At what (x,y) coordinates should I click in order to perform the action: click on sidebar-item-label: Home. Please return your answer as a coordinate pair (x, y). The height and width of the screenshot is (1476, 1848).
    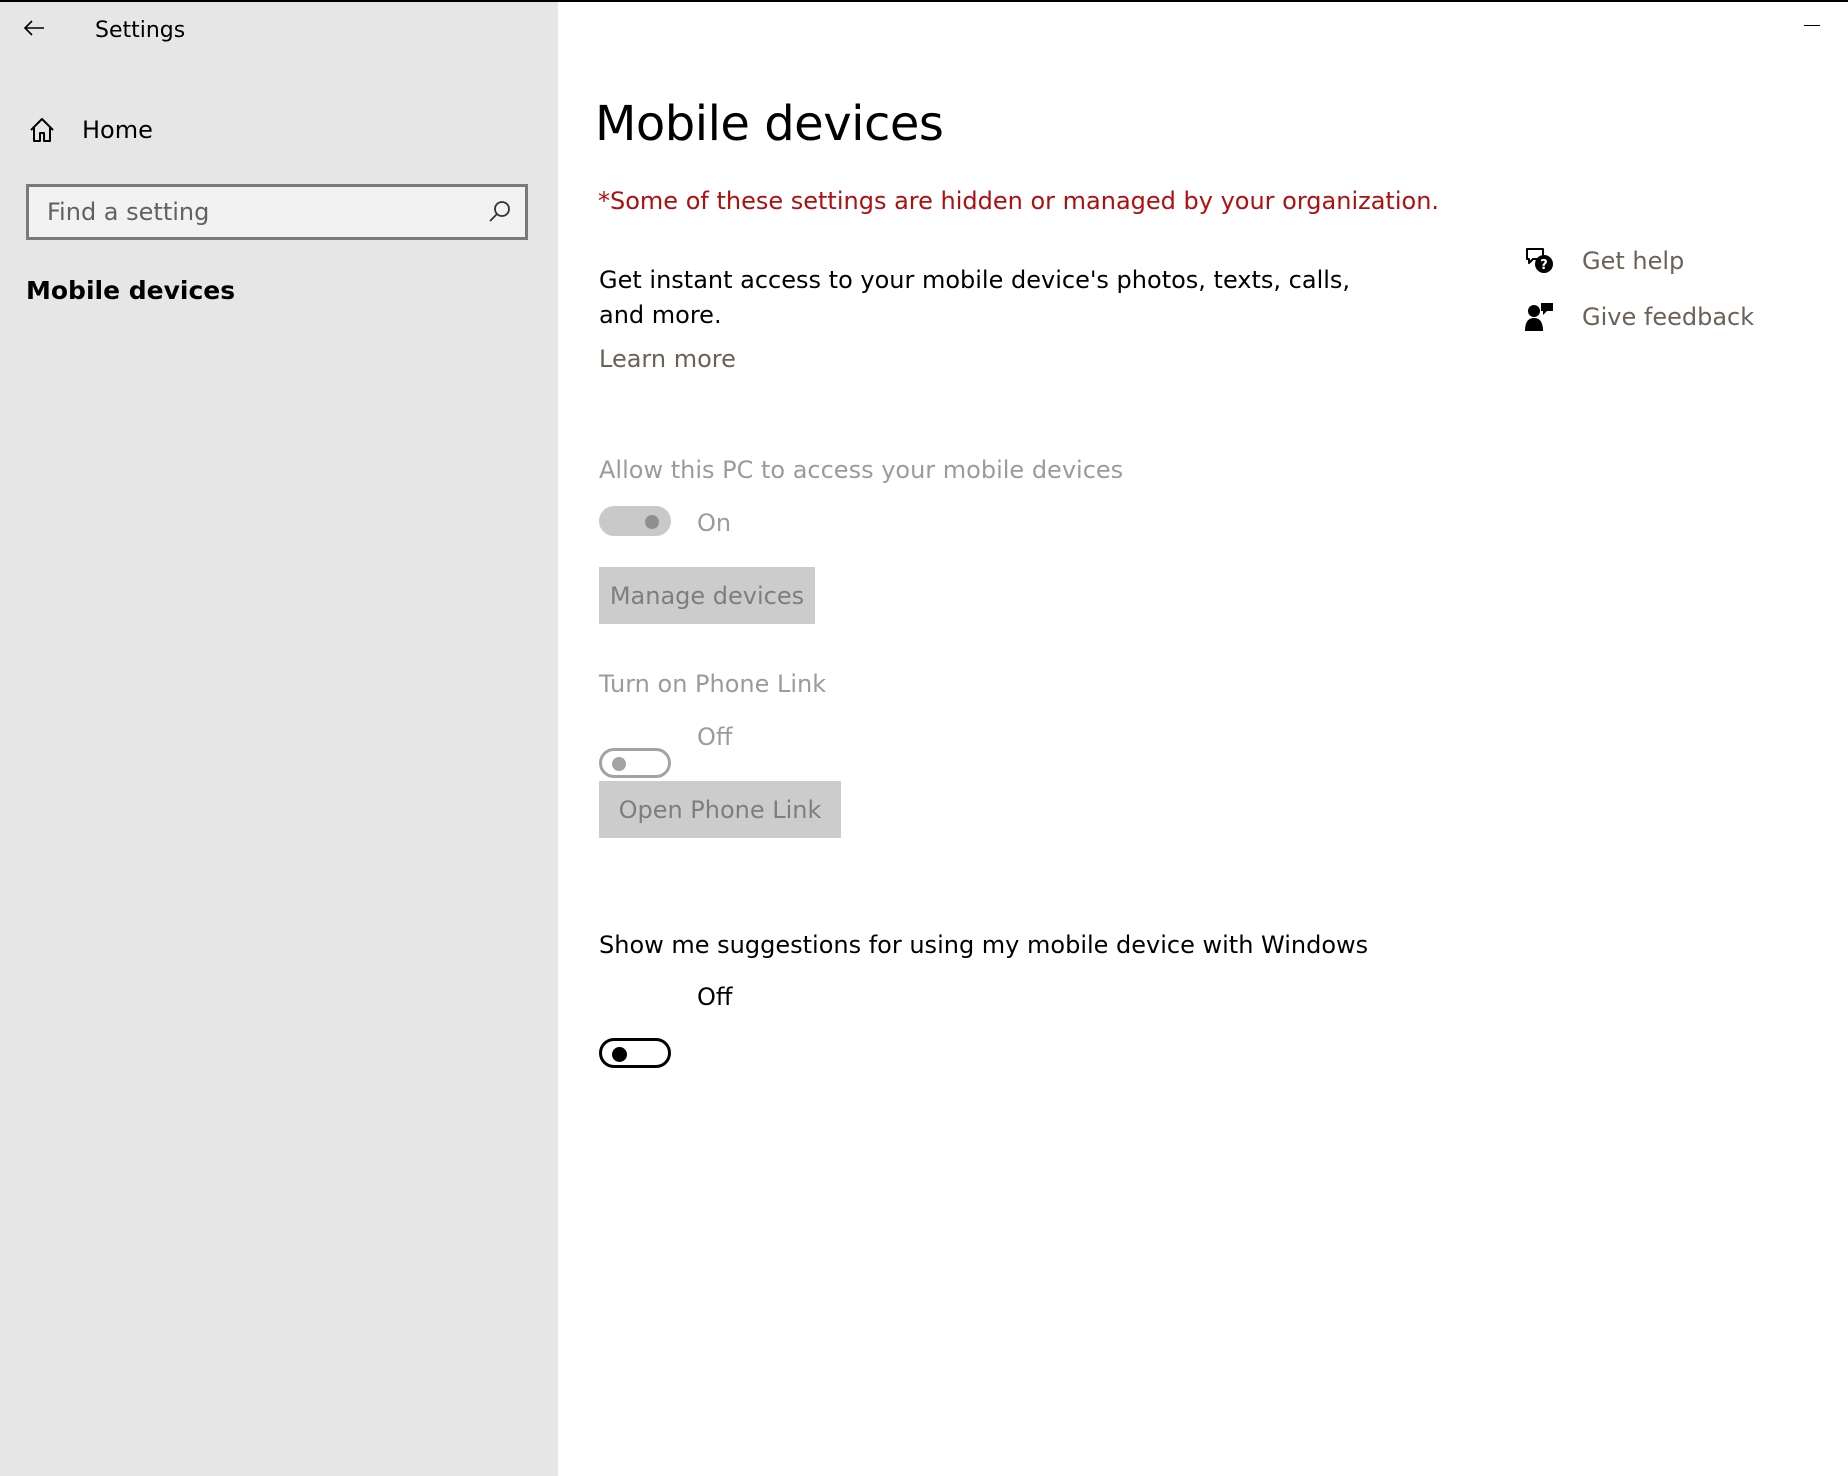
    Looking at the image, I should click on (117, 130).